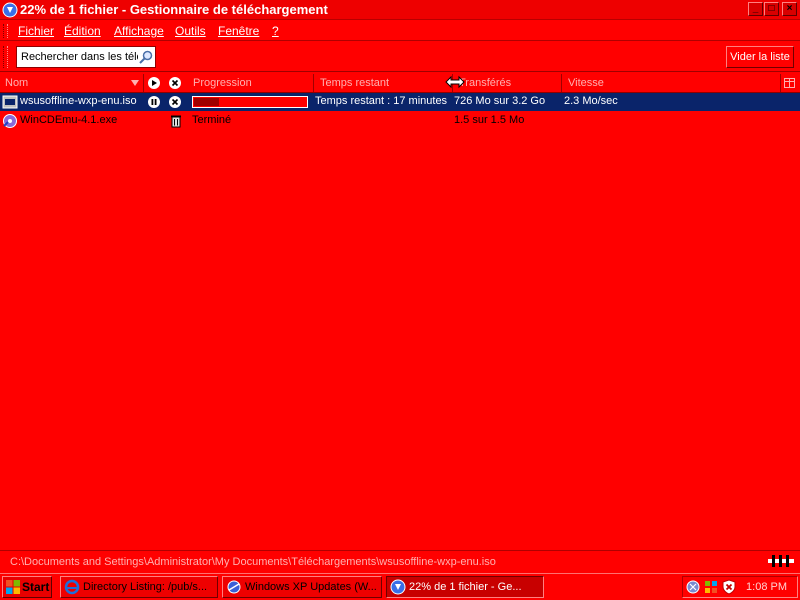 The image size is (800, 600). I want to click on download-transferred: 726 Mo sur 3.2 Go, so click(500, 101).